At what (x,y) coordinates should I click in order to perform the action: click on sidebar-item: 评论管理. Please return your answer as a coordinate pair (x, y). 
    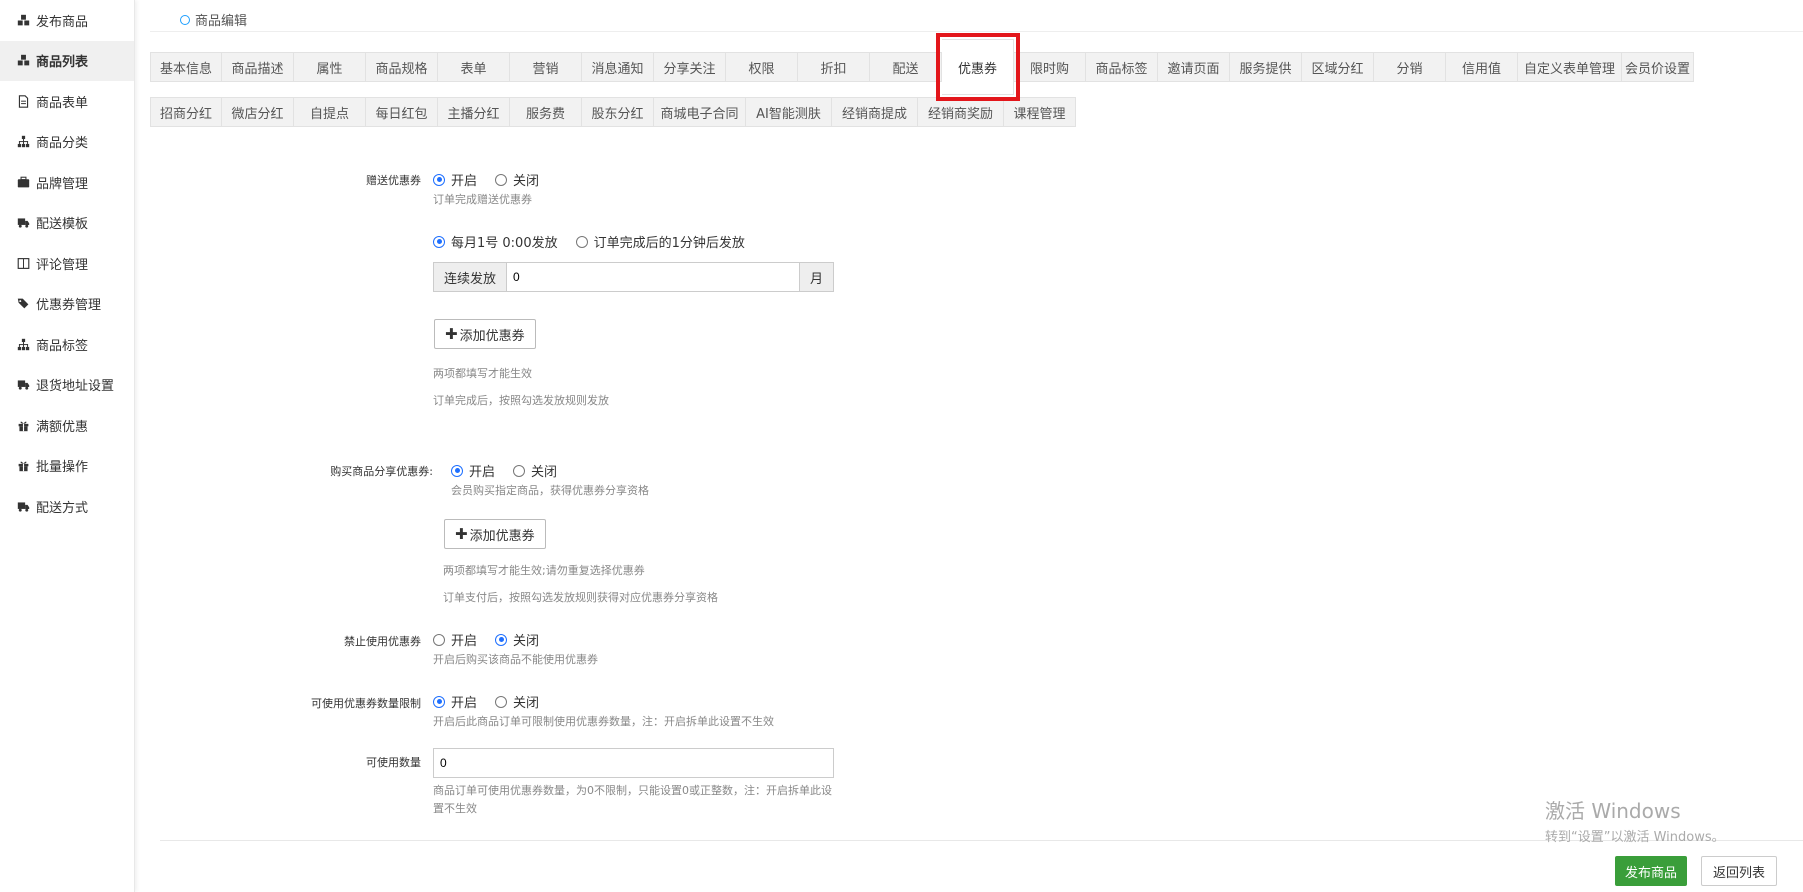
    Looking at the image, I should click on (67, 263).